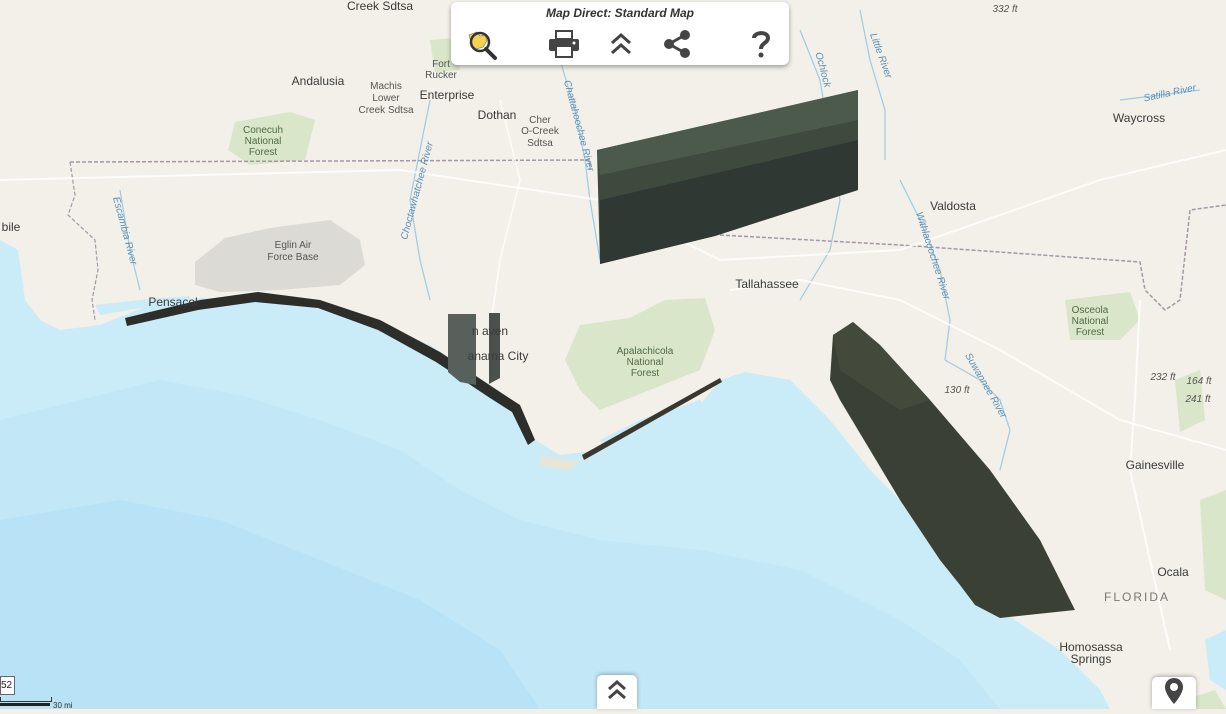 Image resolution: width=1226 pixels, height=714 pixels. What do you see at coordinates (386, 86) in the screenshot?
I see `area-label-machis: Machis` at bounding box center [386, 86].